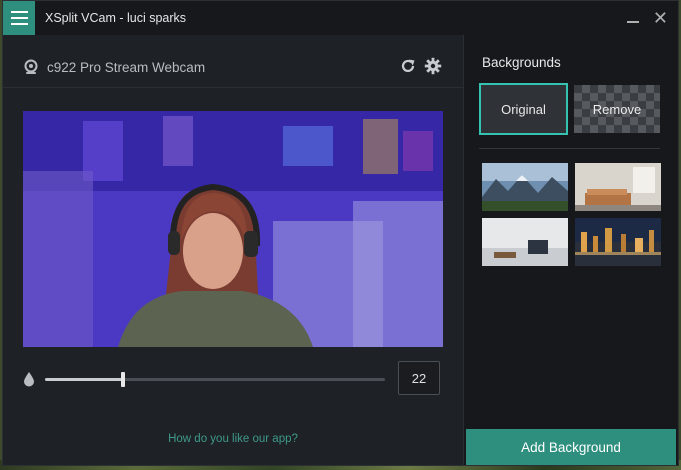  Describe the element at coordinates (617, 109) in the screenshot. I see `remove-background-button: Remove` at that location.